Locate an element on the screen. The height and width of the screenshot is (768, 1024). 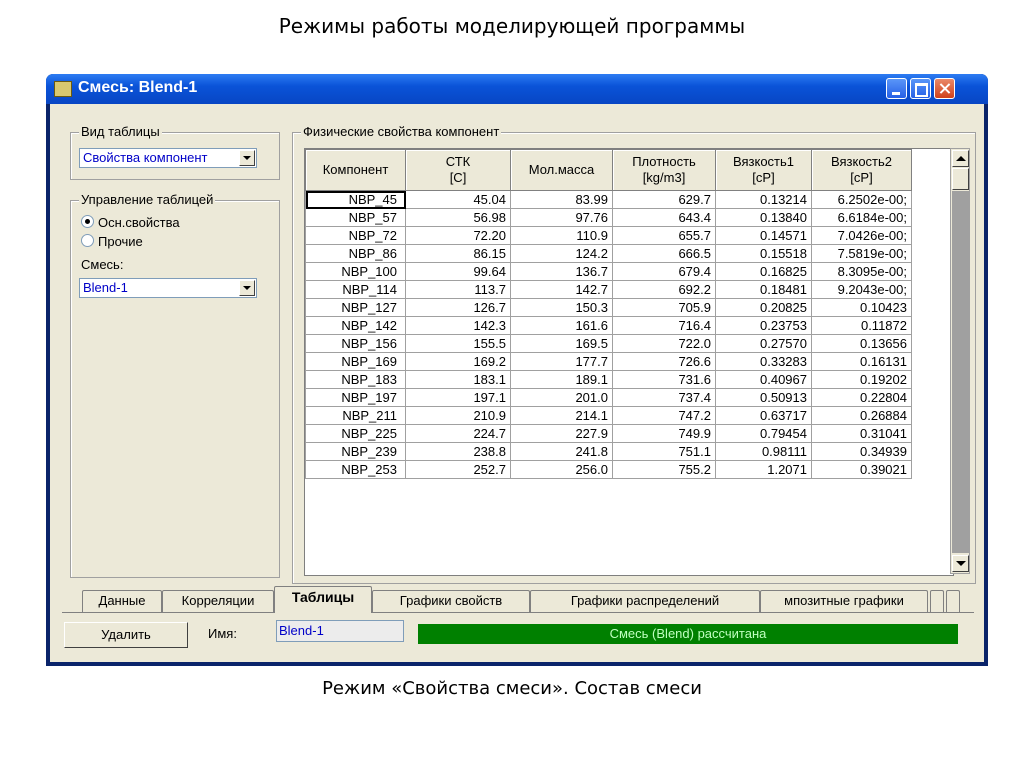
value-cell: 7.5819e-00; is located at coordinates (861, 253).